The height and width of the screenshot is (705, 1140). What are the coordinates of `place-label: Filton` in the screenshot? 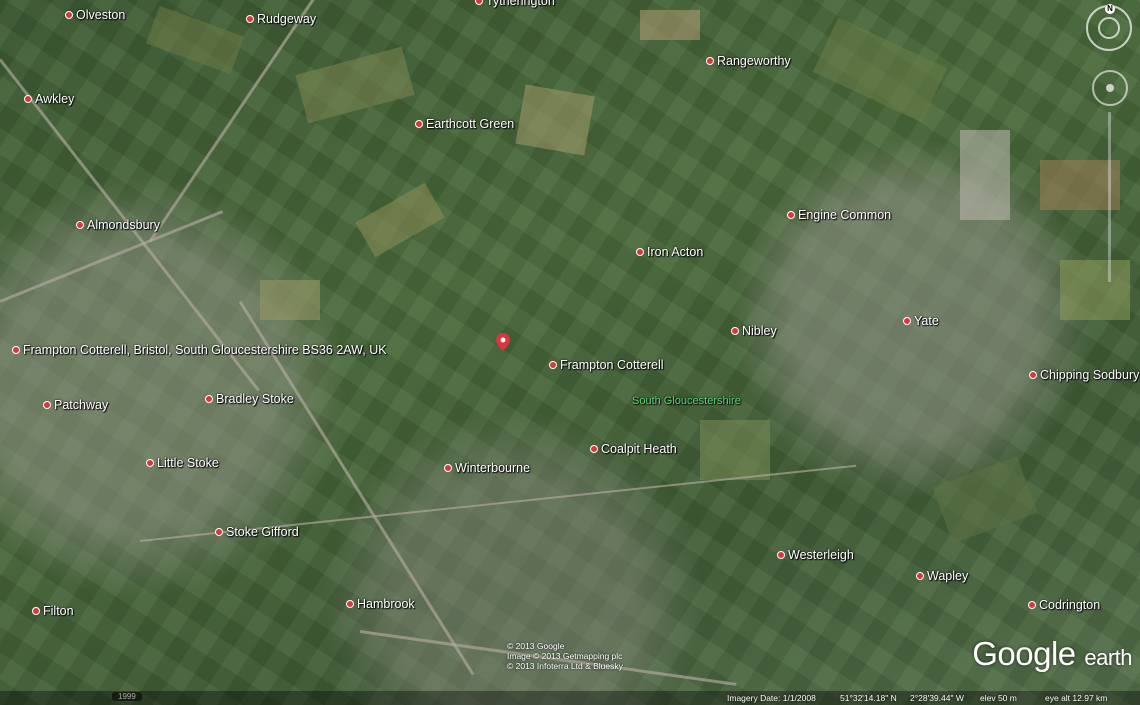 It's located at (53, 611).